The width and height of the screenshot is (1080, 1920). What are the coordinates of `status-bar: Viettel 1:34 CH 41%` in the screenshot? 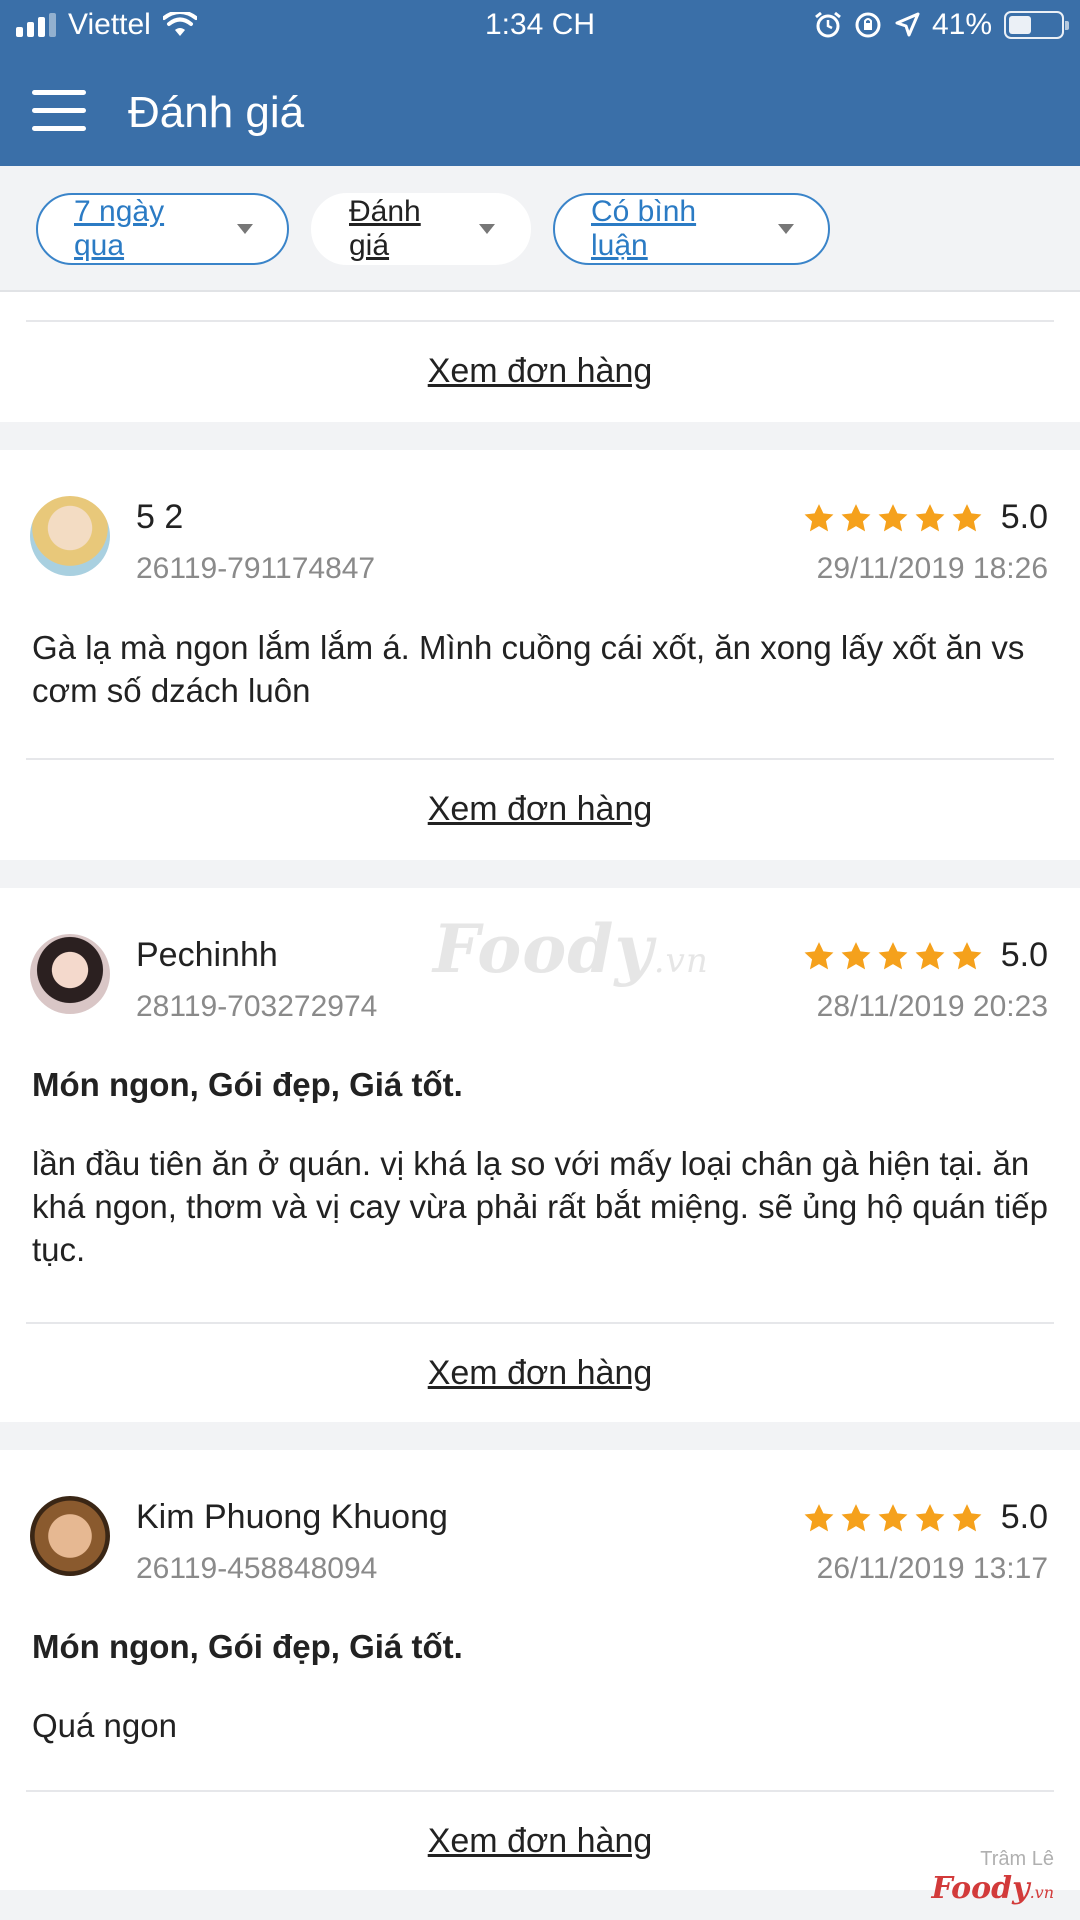 It's located at (540, 27).